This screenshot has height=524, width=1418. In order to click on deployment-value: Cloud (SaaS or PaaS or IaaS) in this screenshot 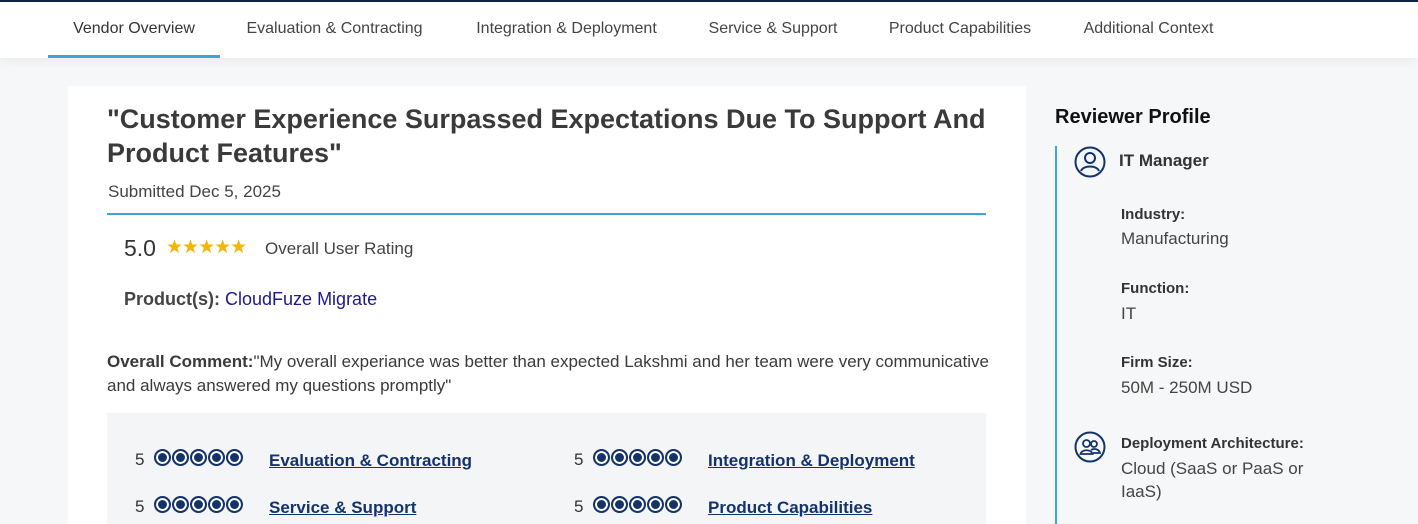, I will do `click(1212, 480)`.